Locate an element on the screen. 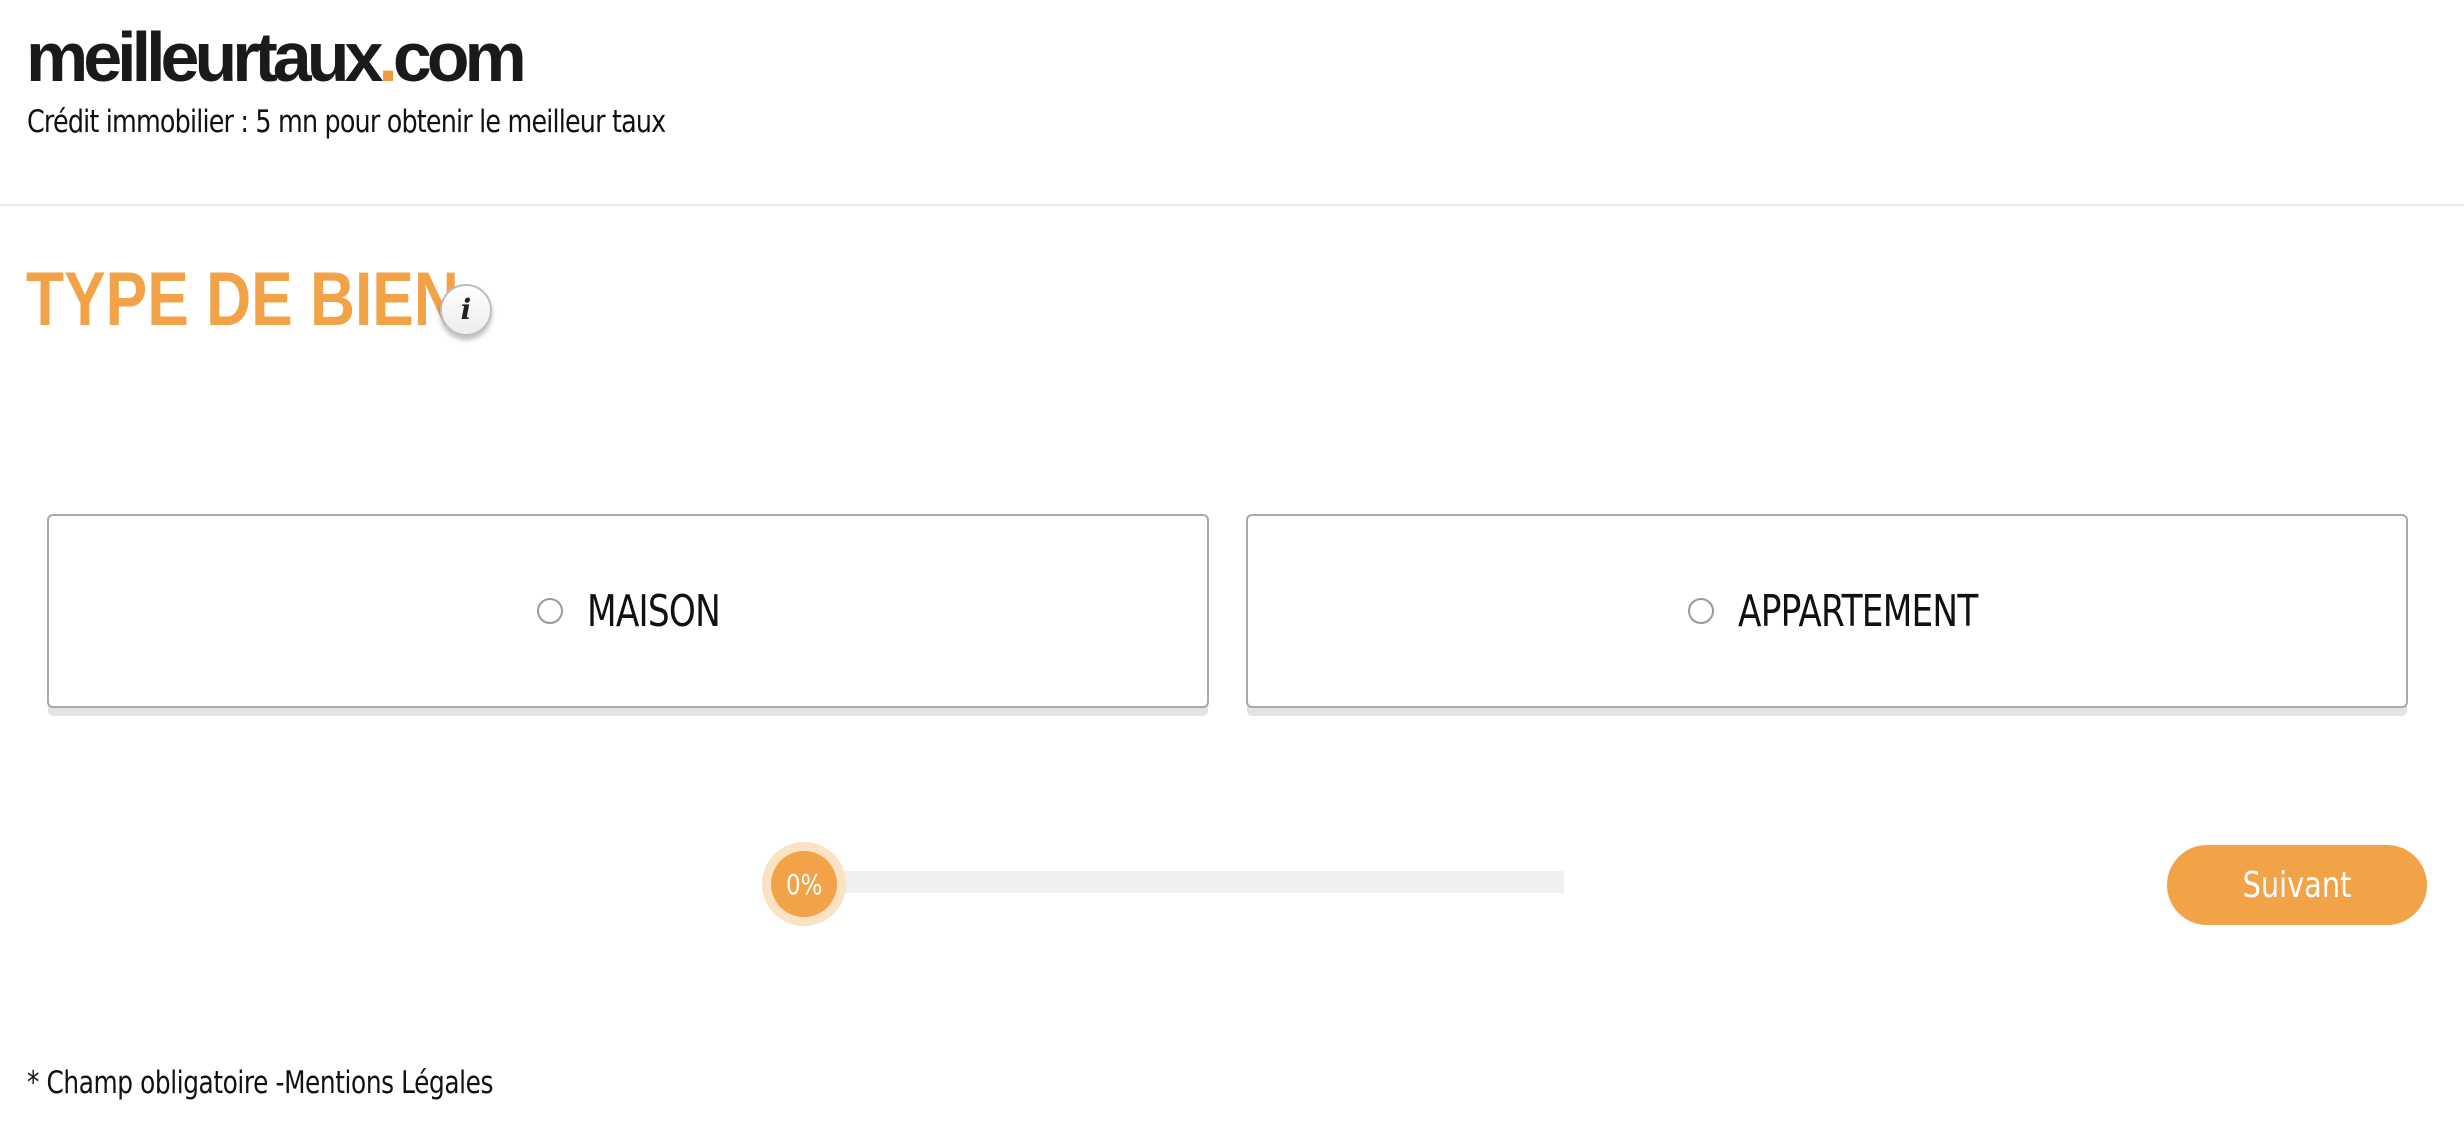 Image resolution: width=2464 pixels, height=1144 pixels. next-button: Suivant is located at coordinates (2297, 885).